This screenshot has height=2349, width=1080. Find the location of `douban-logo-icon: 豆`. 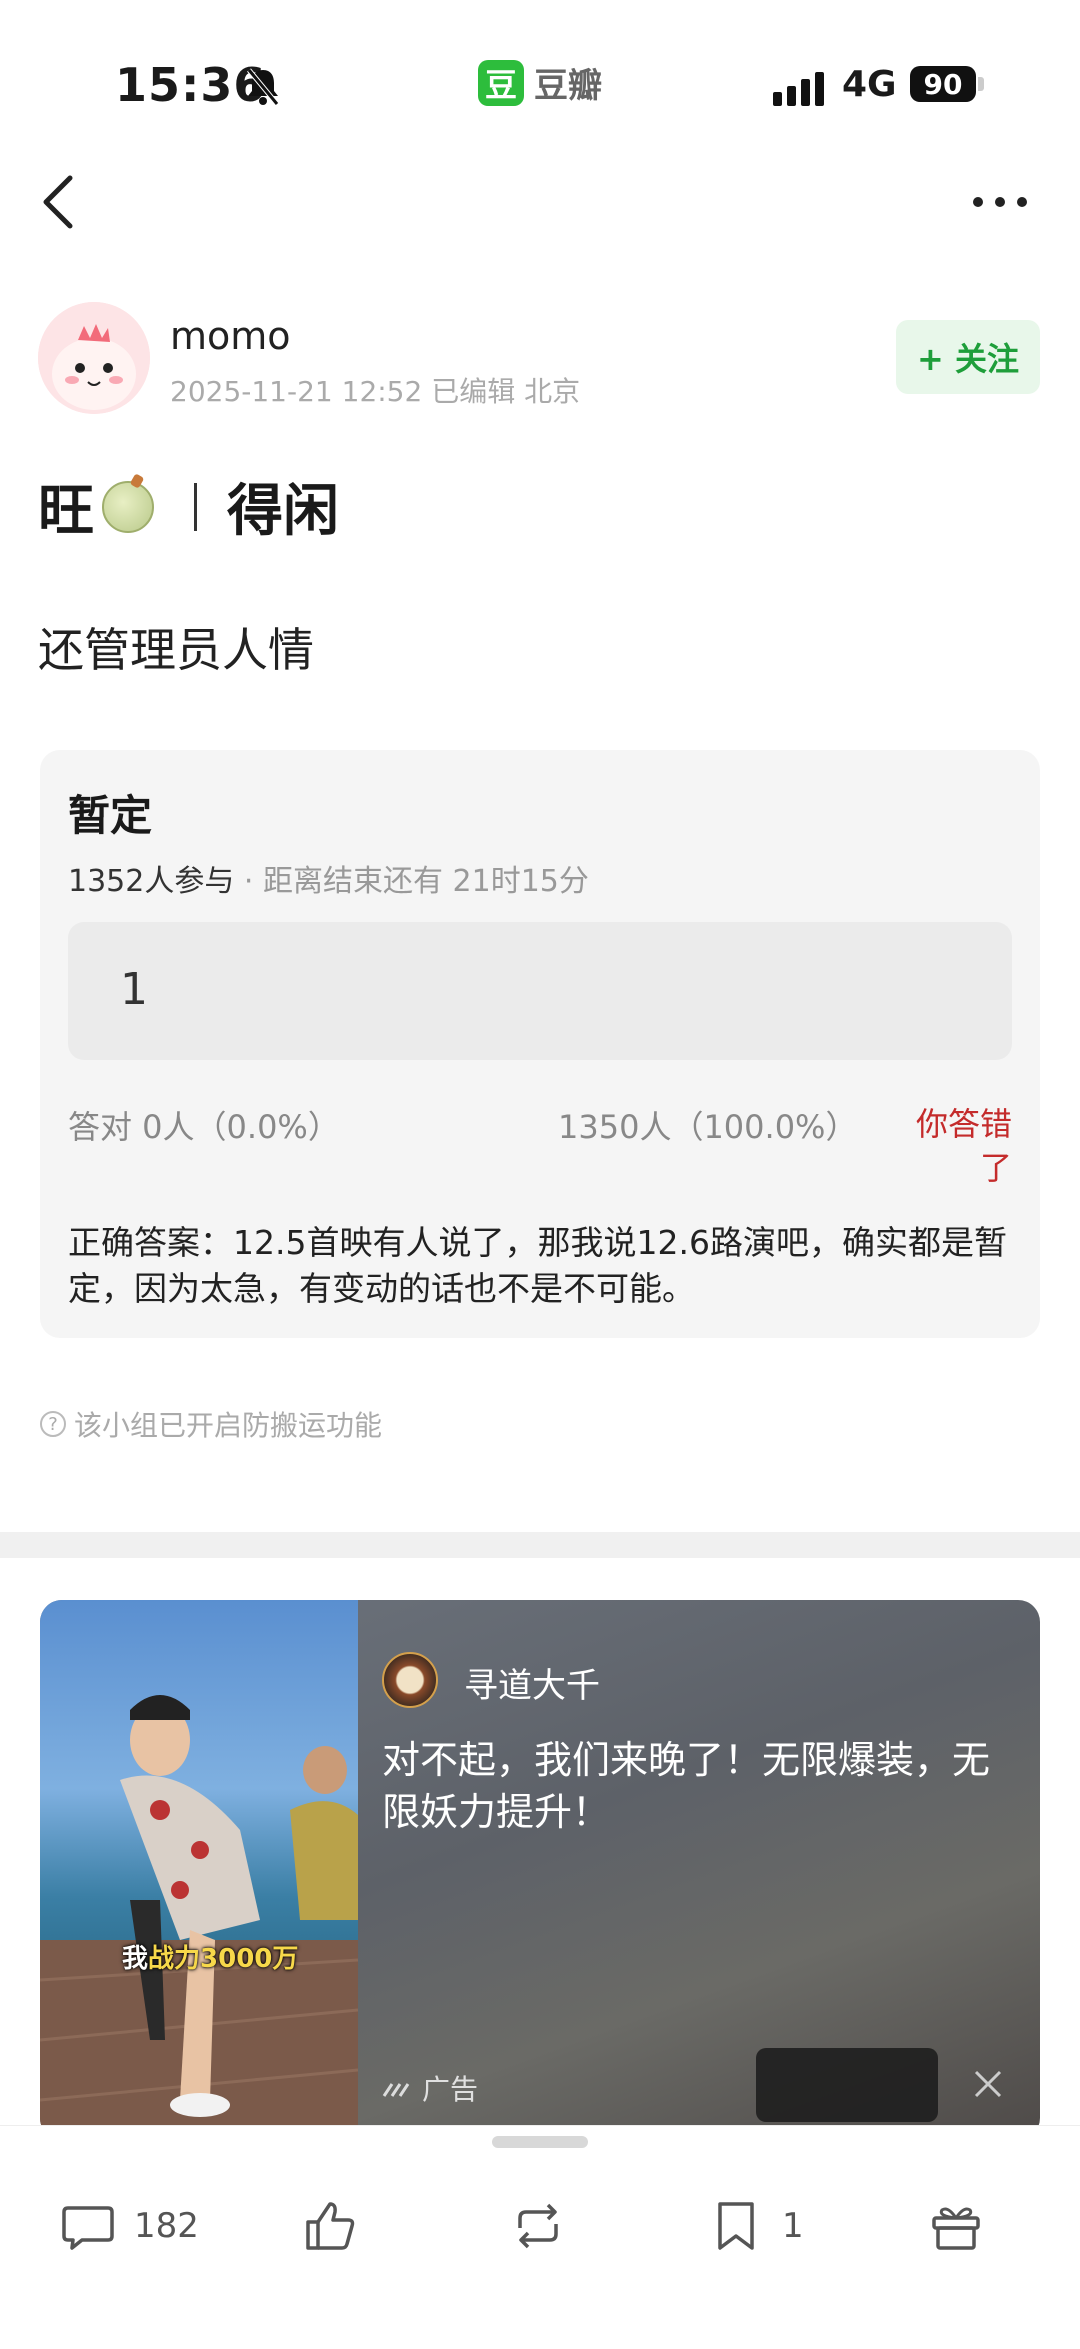

douban-logo-icon: 豆 is located at coordinates (501, 82).